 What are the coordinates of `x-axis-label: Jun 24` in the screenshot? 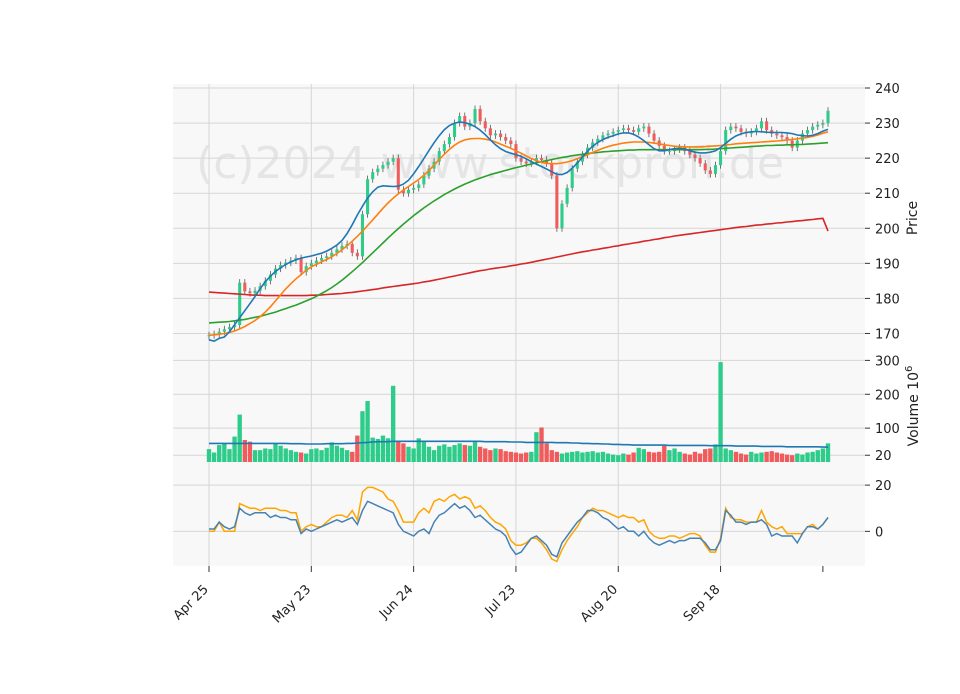 It's located at (396, 602).